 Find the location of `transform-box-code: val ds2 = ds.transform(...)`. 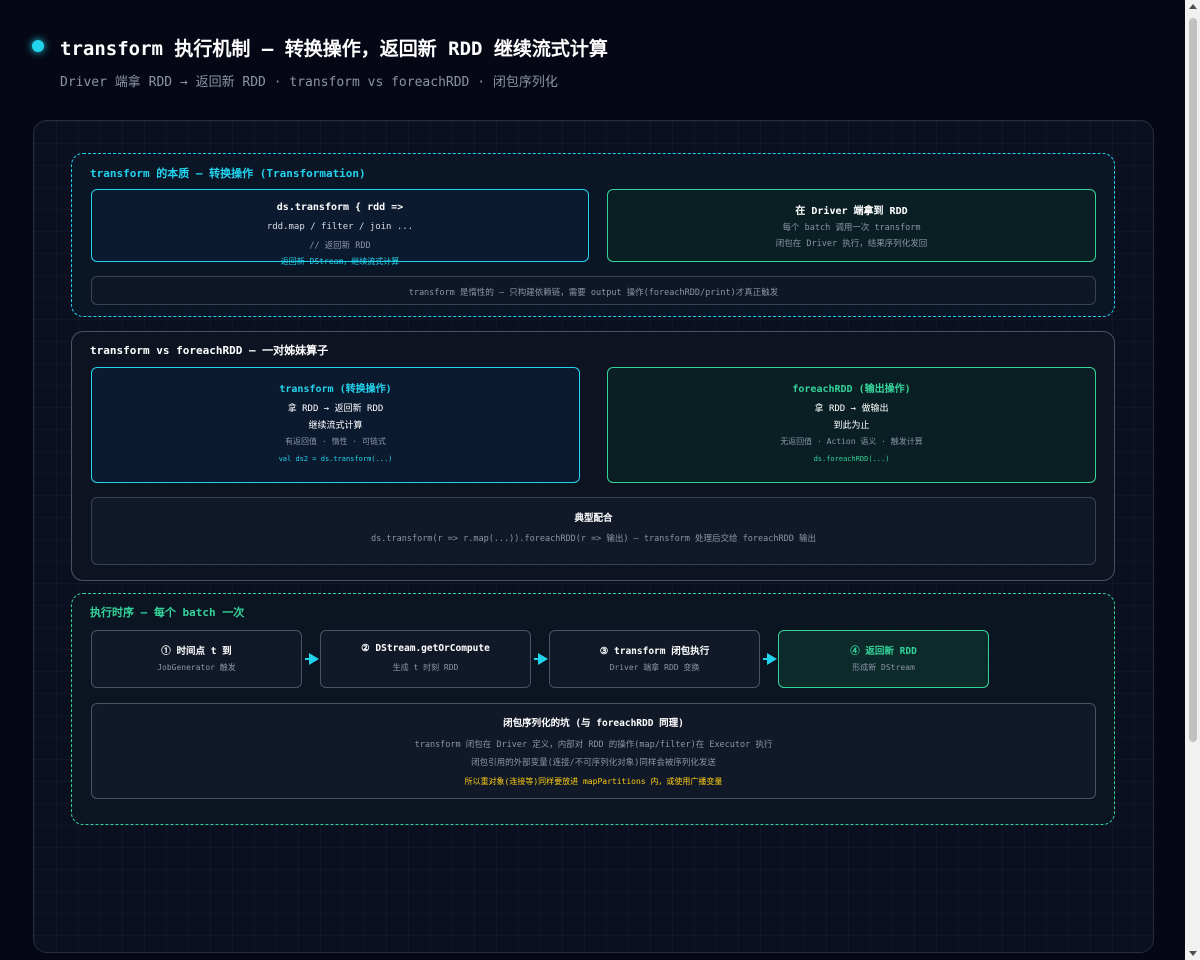

transform-box-code: val ds2 = ds.transform(...) is located at coordinates (335, 459).